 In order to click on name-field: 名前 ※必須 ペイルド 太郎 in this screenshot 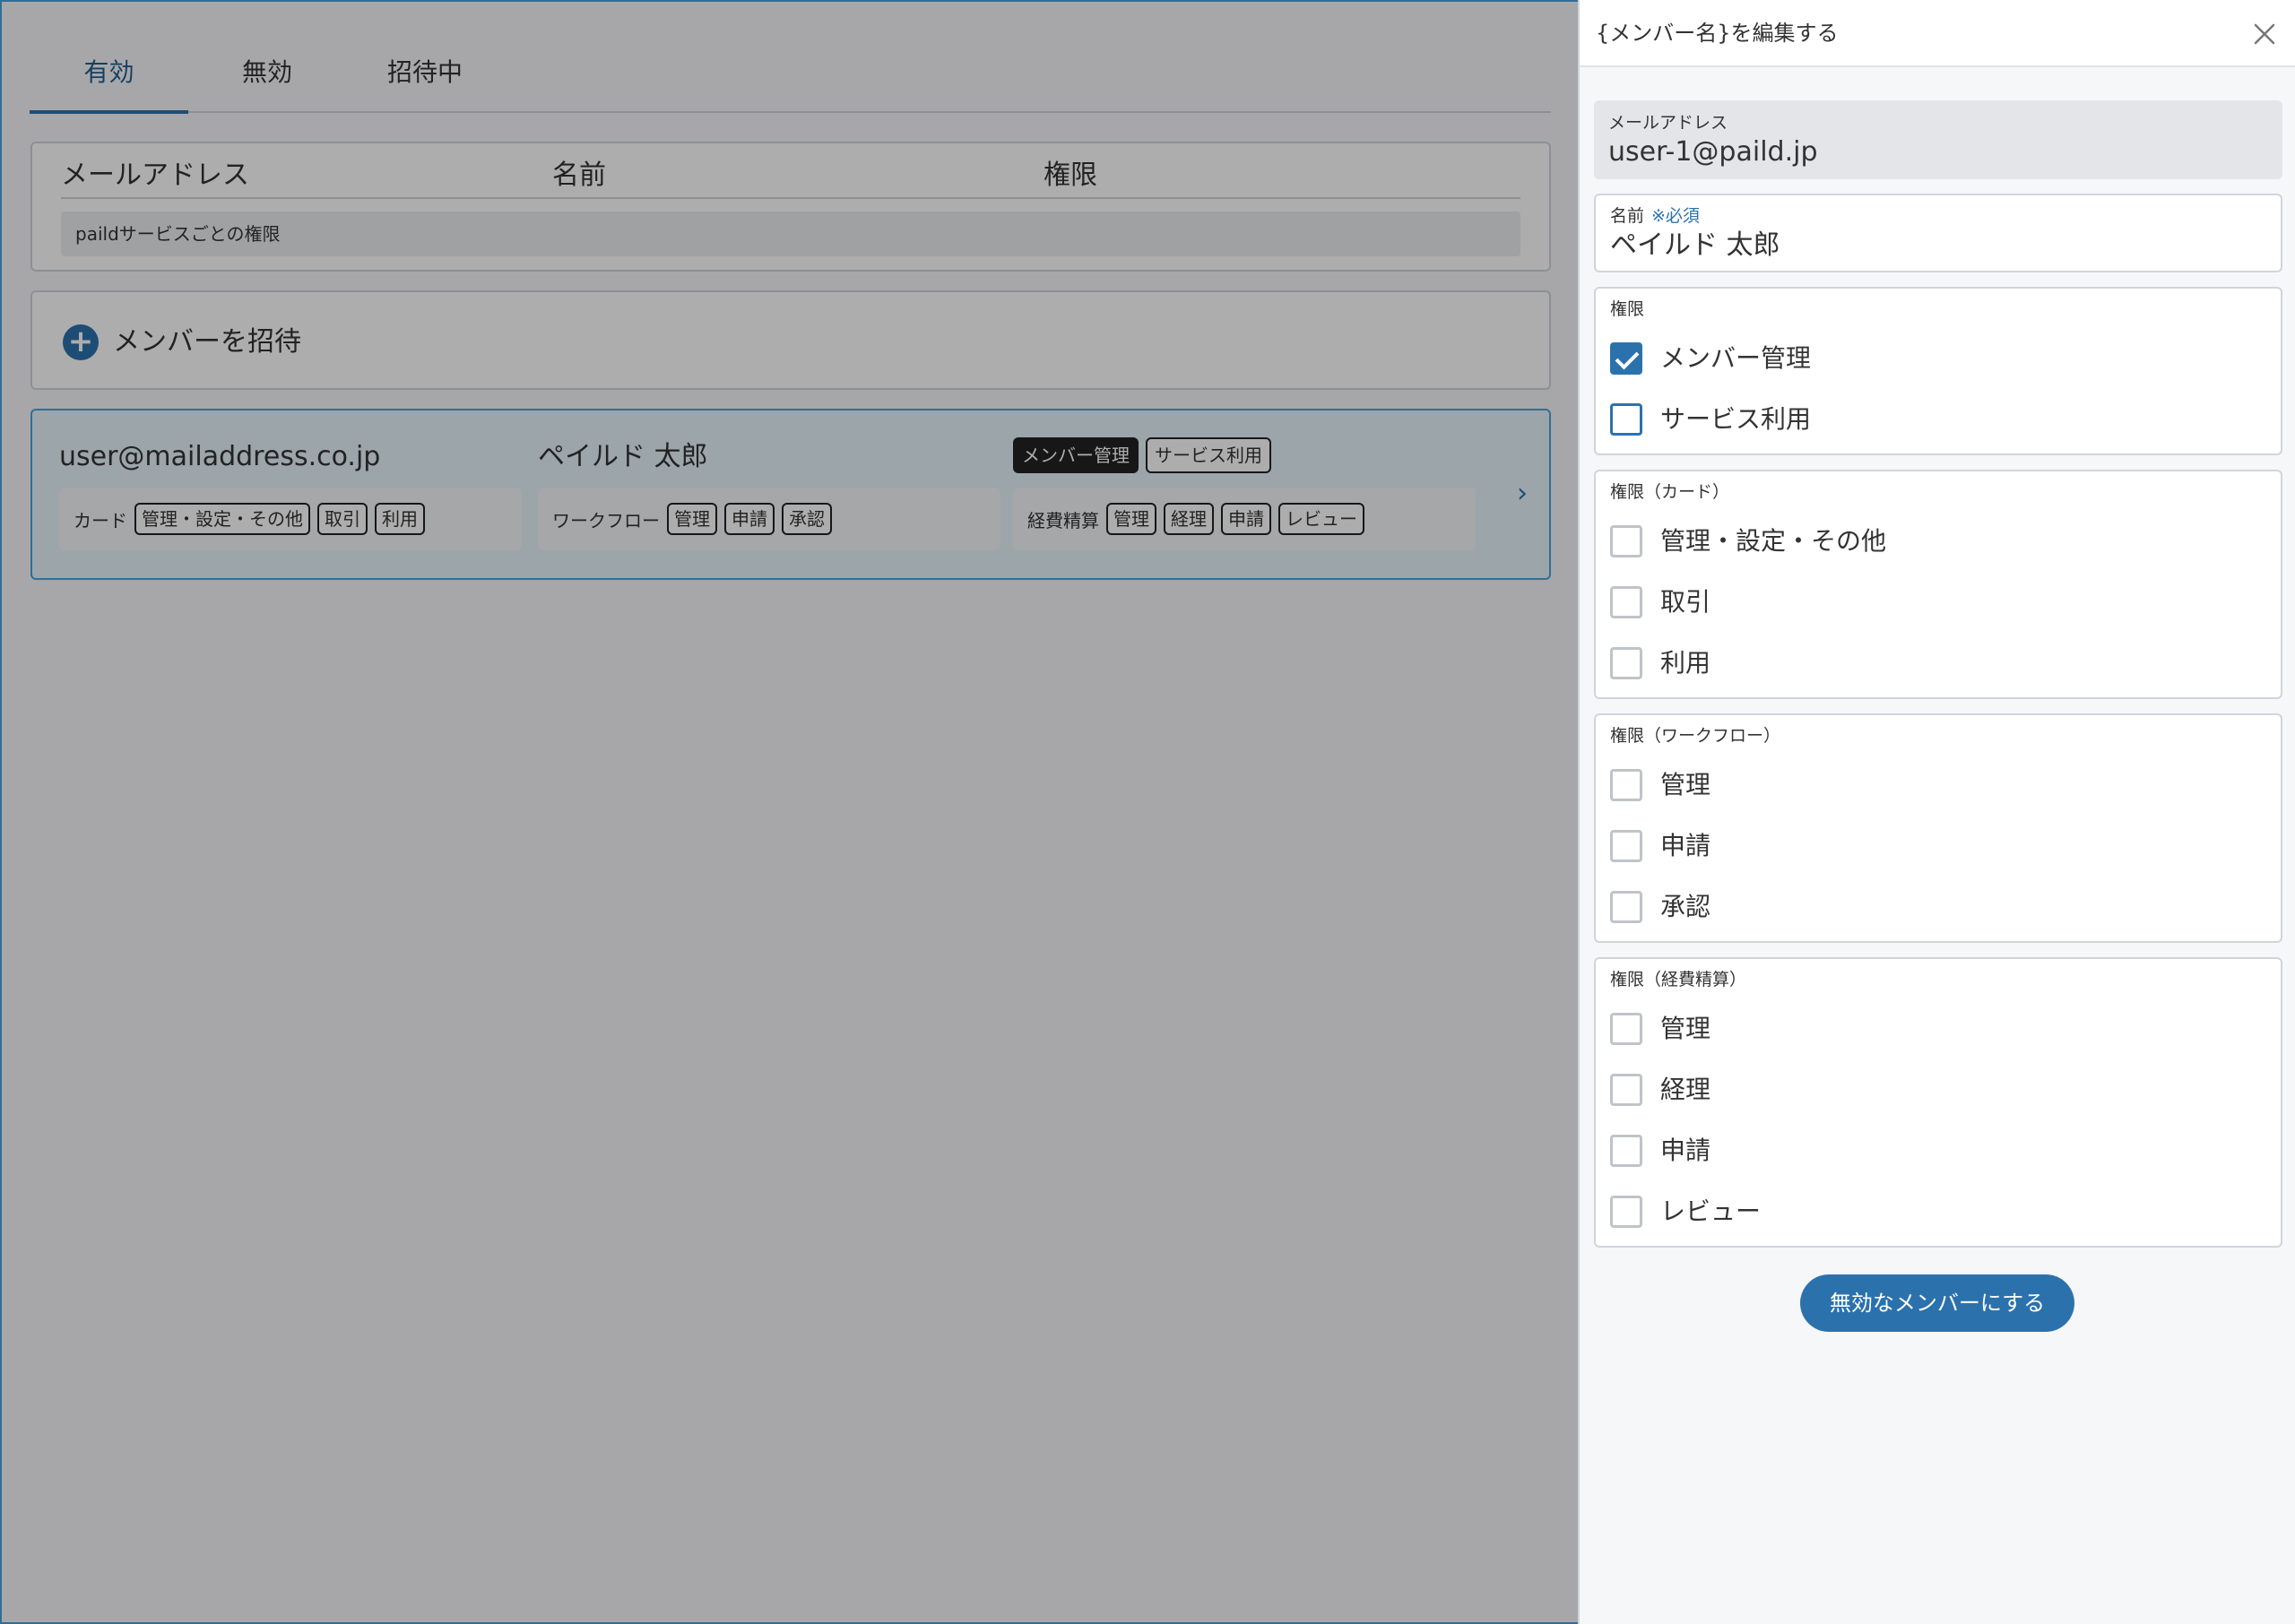, I will do `click(1938, 233)`.